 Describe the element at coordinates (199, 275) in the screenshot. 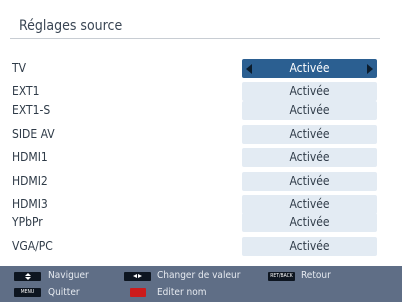

I see `change-value-hint: Changer de valeur` at that location.